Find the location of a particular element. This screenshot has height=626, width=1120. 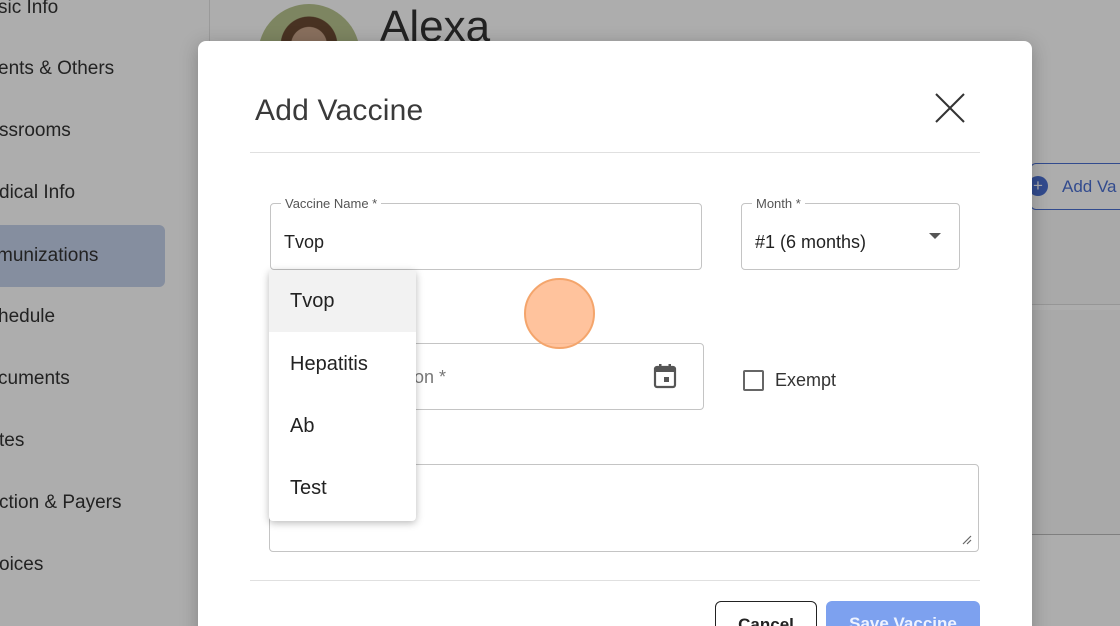

vaccine-name-input: Vaccine Name * Tvop is located at coordinates (486, 233).